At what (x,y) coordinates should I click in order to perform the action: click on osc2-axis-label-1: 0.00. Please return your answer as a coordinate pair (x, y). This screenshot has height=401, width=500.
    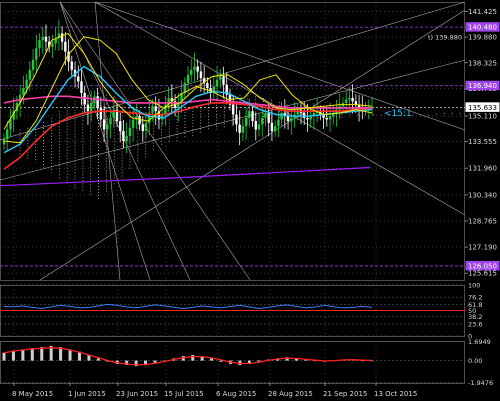
    Looking at the image, I should click on (475, 361).